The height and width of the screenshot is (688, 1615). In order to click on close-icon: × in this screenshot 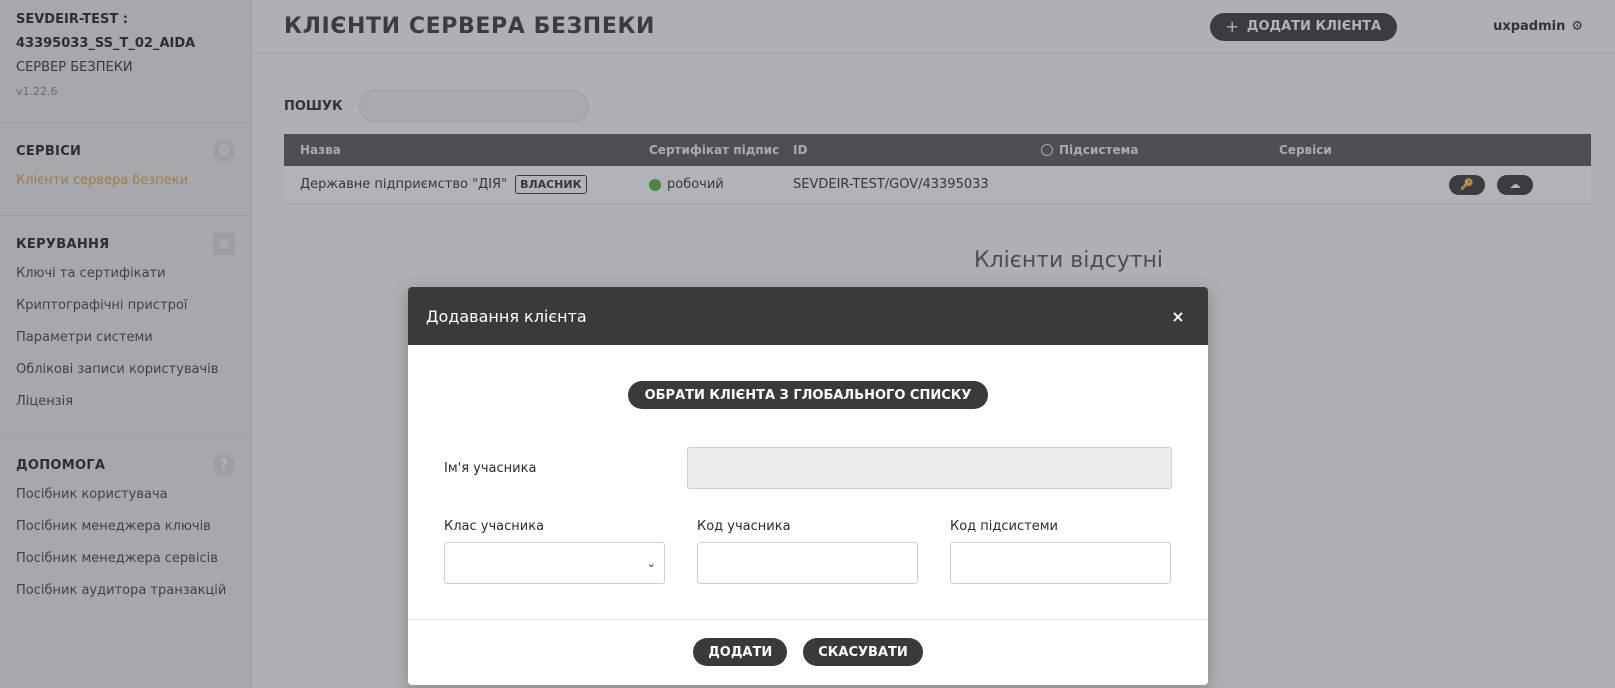, I will do `click(1178, 316)`.